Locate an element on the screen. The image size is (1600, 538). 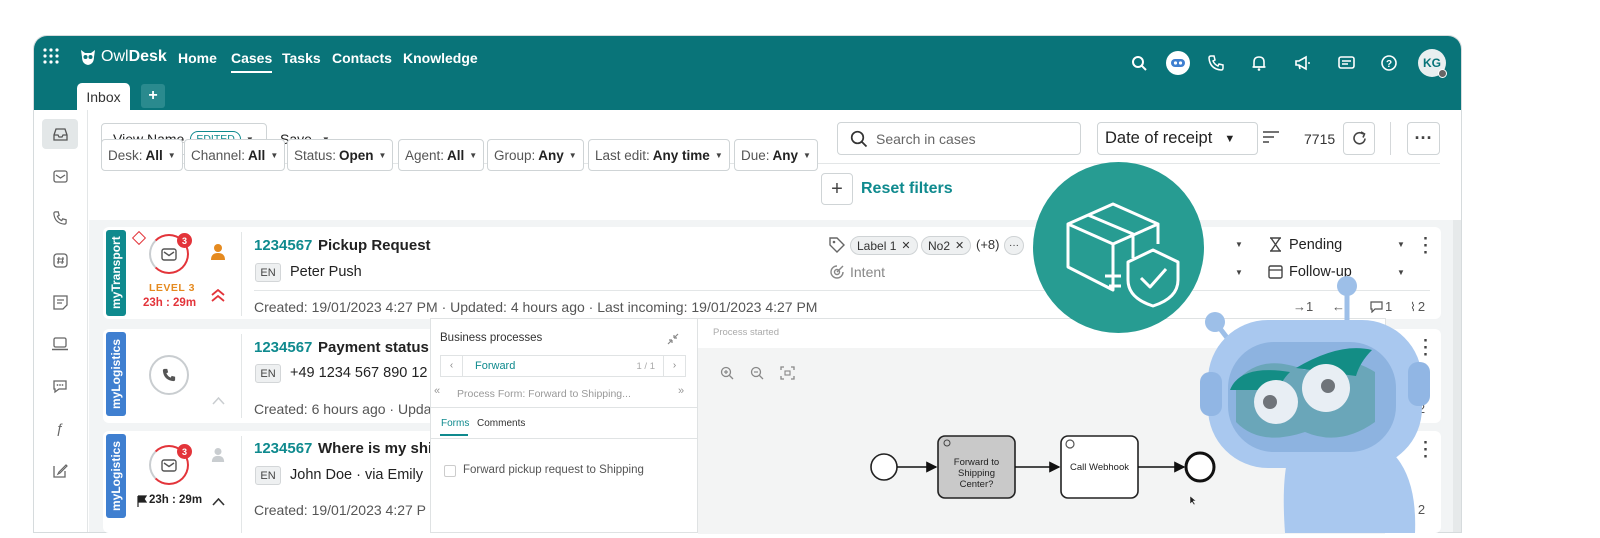
nav-tasks: Tasks is located at coordinates (301, 58).